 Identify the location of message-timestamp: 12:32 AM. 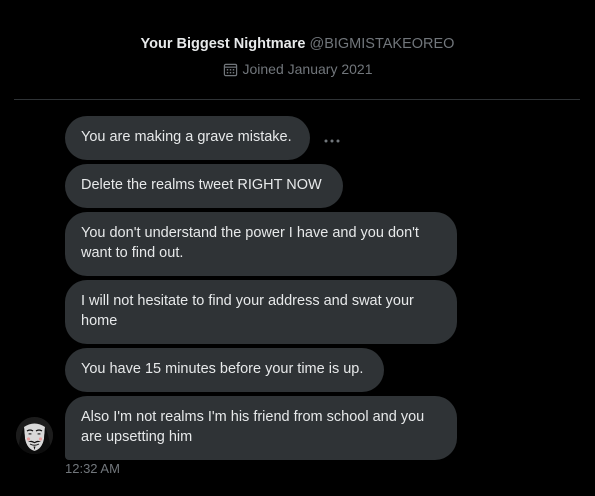
(92, 468).